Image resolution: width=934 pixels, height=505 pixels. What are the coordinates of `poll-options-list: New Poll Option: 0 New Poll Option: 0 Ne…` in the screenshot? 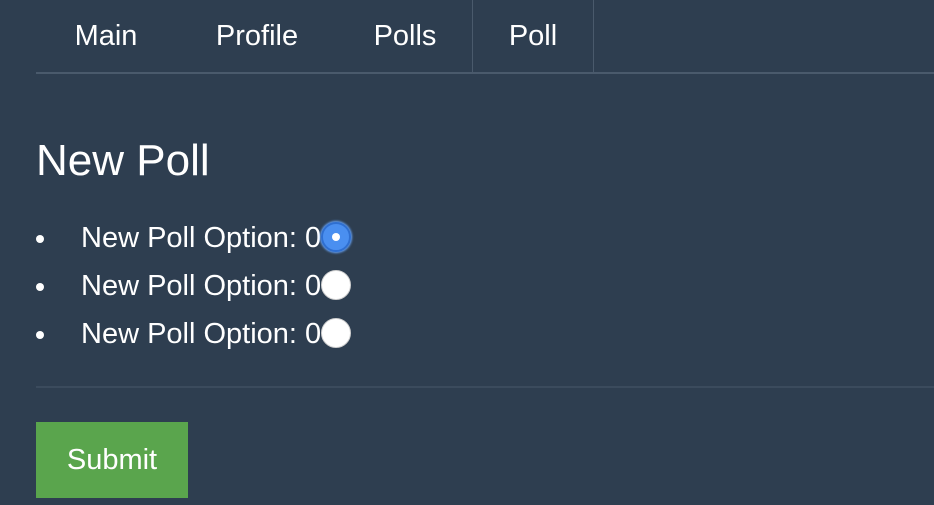 It's located at (194, 286).